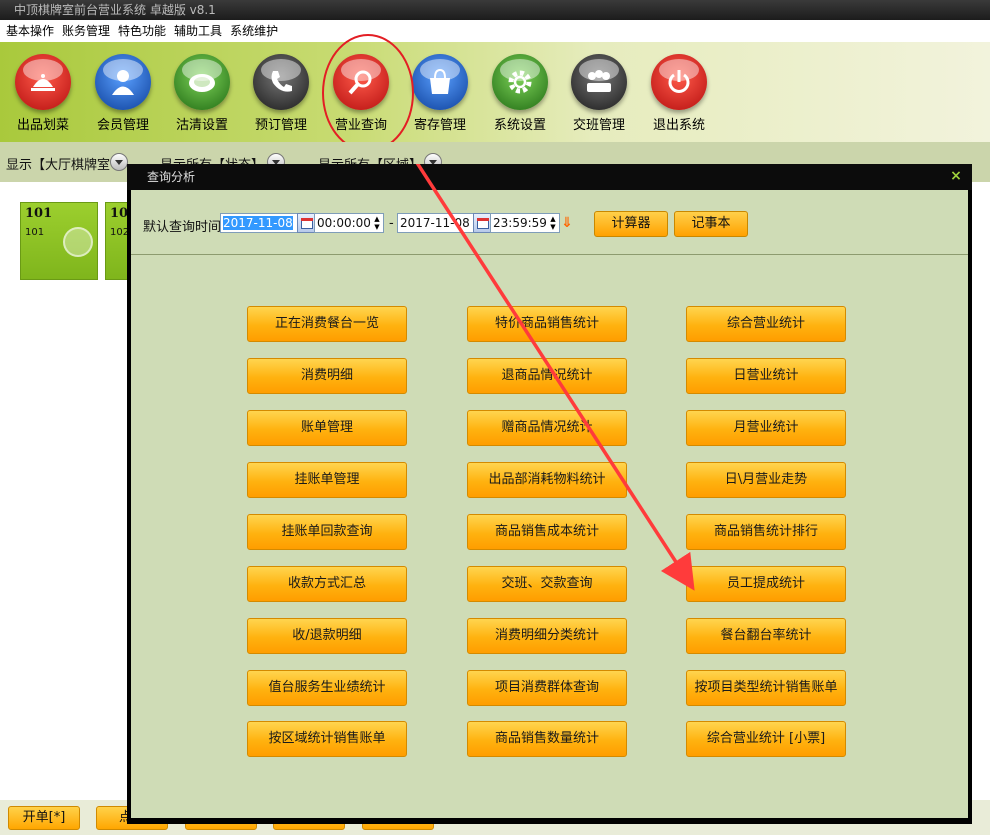 The width and height of the screenshot is (990, 835). Describe the element at coordinates (327, 480) in the screenshot. I see `credit-bill-button: 挂账单管理` at that location.